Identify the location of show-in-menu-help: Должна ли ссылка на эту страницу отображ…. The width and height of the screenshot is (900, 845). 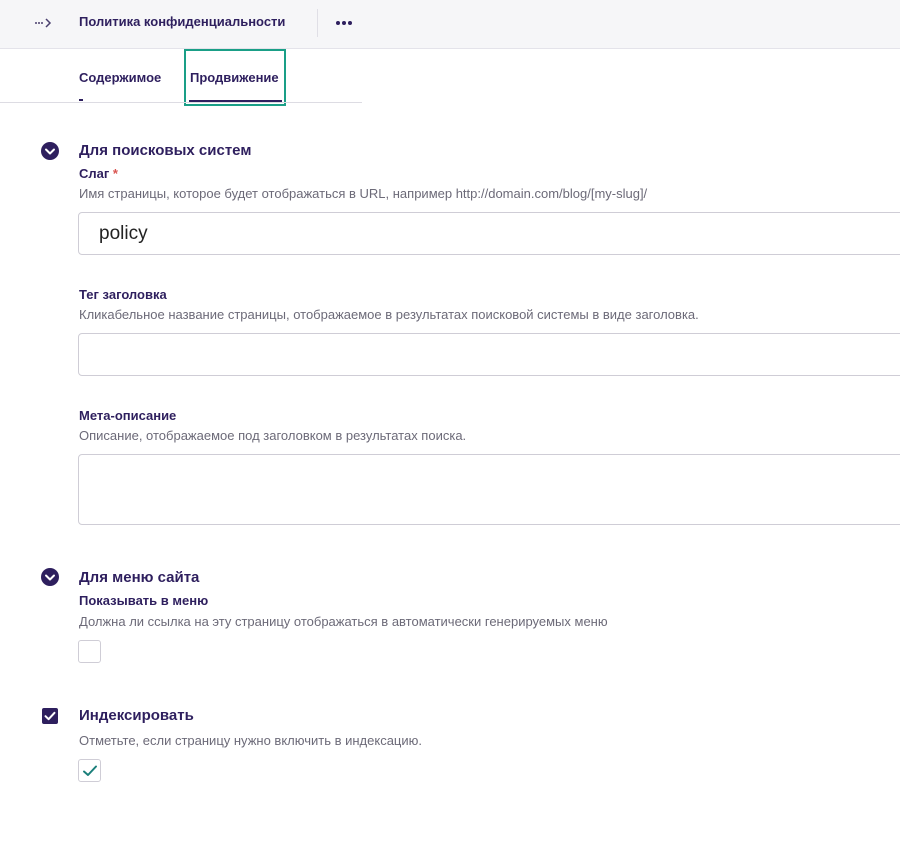
(343, 621).